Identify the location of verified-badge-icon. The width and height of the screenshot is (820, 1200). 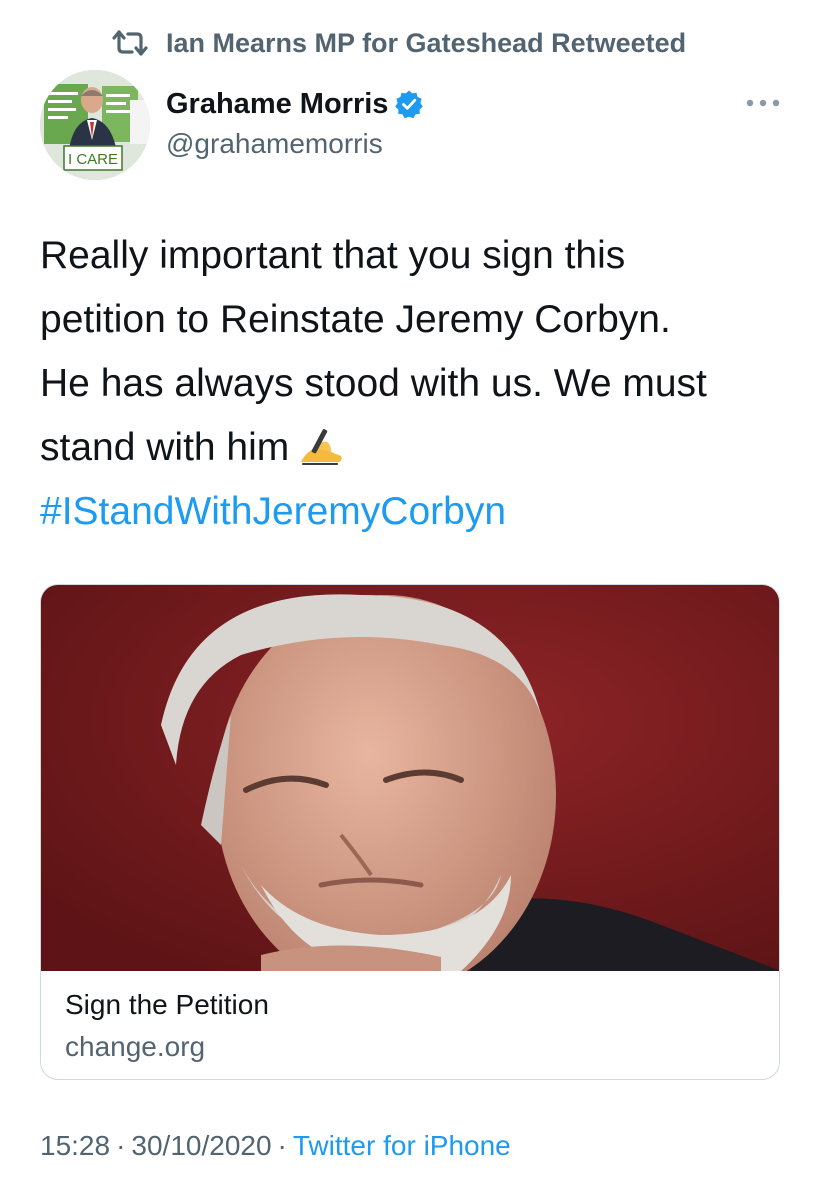
(409, 104).